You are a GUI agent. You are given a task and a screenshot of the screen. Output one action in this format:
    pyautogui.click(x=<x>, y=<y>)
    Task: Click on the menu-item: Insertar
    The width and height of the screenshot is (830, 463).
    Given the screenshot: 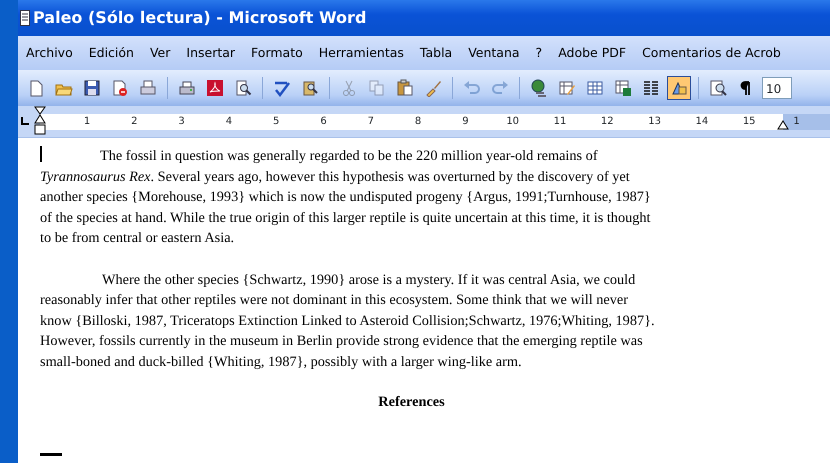 What is the action you would take?
    pyautogui.click(x=211, y=53)
    